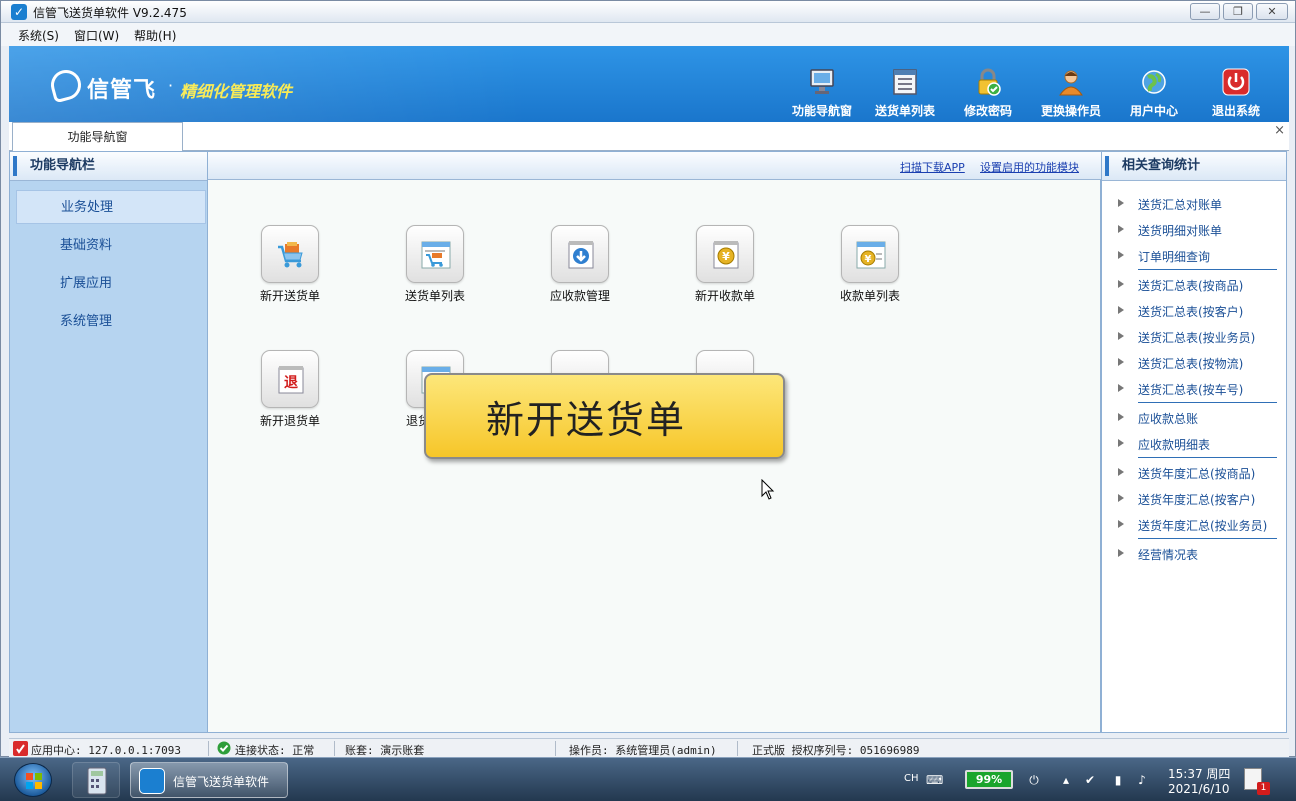 The image size is (1296, 801). I want to click on user-icon, so click(1071, 82).